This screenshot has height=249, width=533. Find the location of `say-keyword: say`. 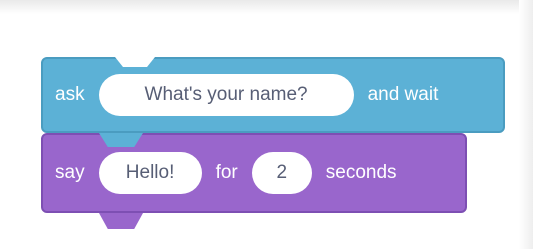

say-keyword: say is located at coordinates (70, 172).